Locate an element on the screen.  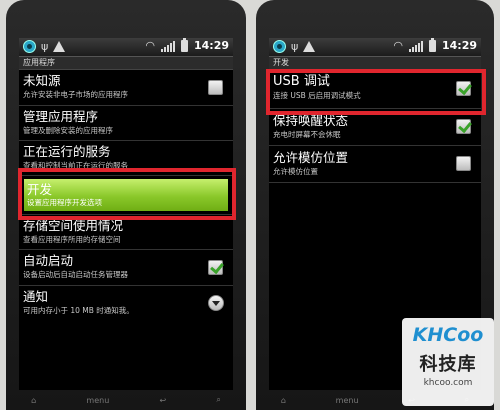
item-subtitle: 允许模仿位置 is located at coordinates (295, 171).